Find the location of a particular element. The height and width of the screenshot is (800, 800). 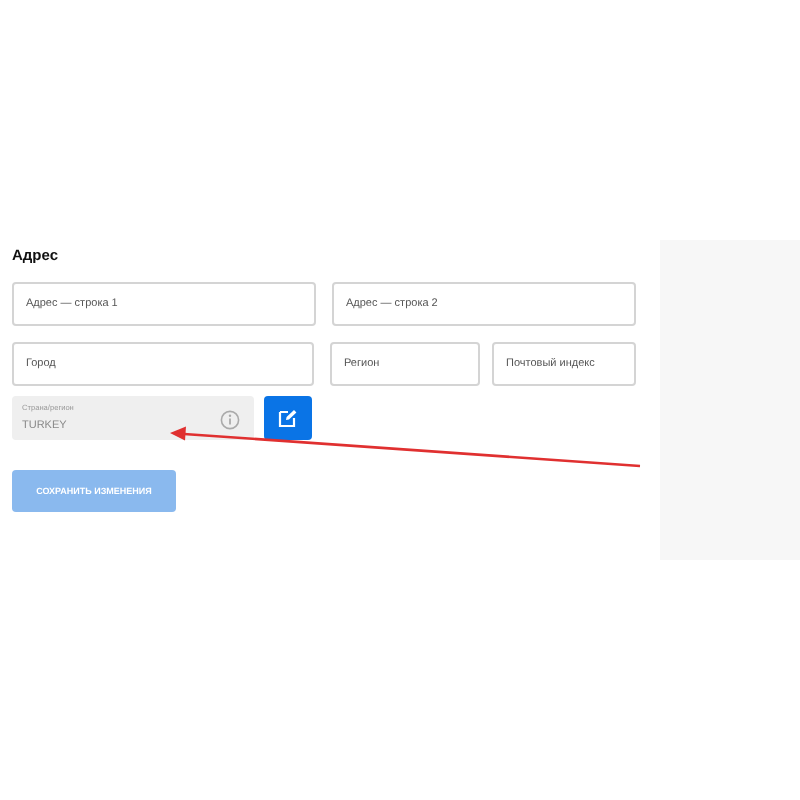

edit-button is located at coordinates (288, 418).